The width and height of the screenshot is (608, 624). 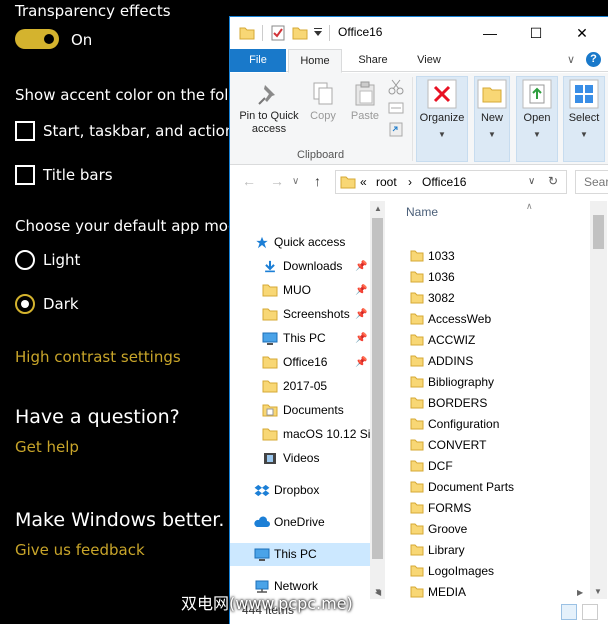 What do you see at coordinates (486, 424) in the screenshot?
I see `file-row: Configuration` at bounding box center [486, 424].